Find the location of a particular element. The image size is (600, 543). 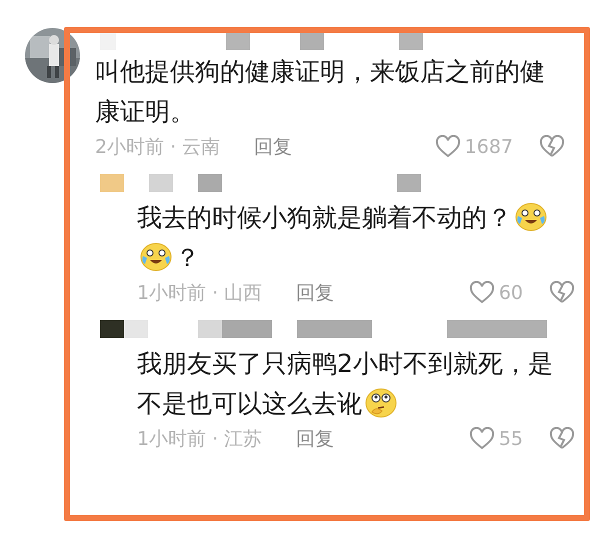

like-count: 55 is located at coordinates (510, 439).